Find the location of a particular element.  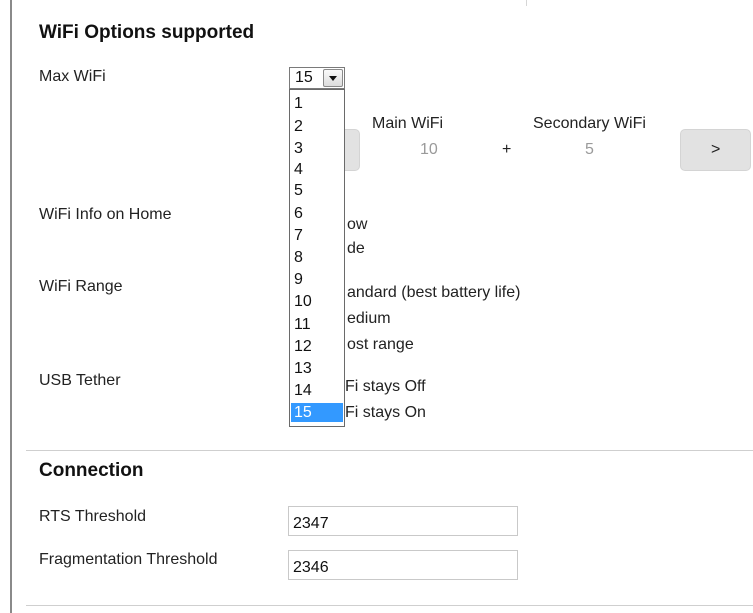

dropdown-option: 2 is located at coordinates (317, 126).